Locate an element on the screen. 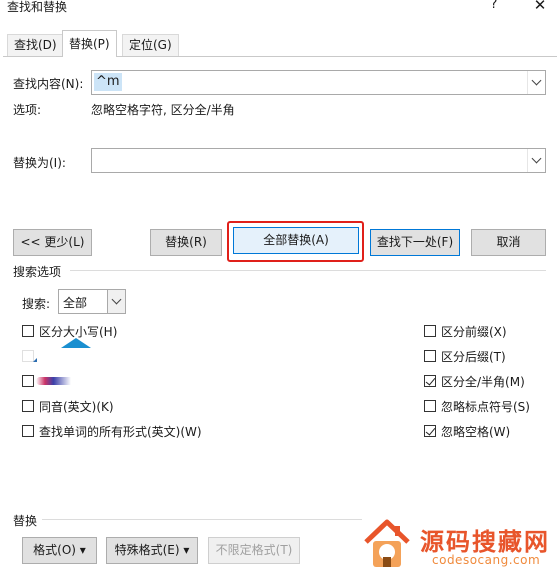 This screenshot has height=574, width=560. special-format-button: 特殊格式(E) ▾ is located at coordinates (152, 550).